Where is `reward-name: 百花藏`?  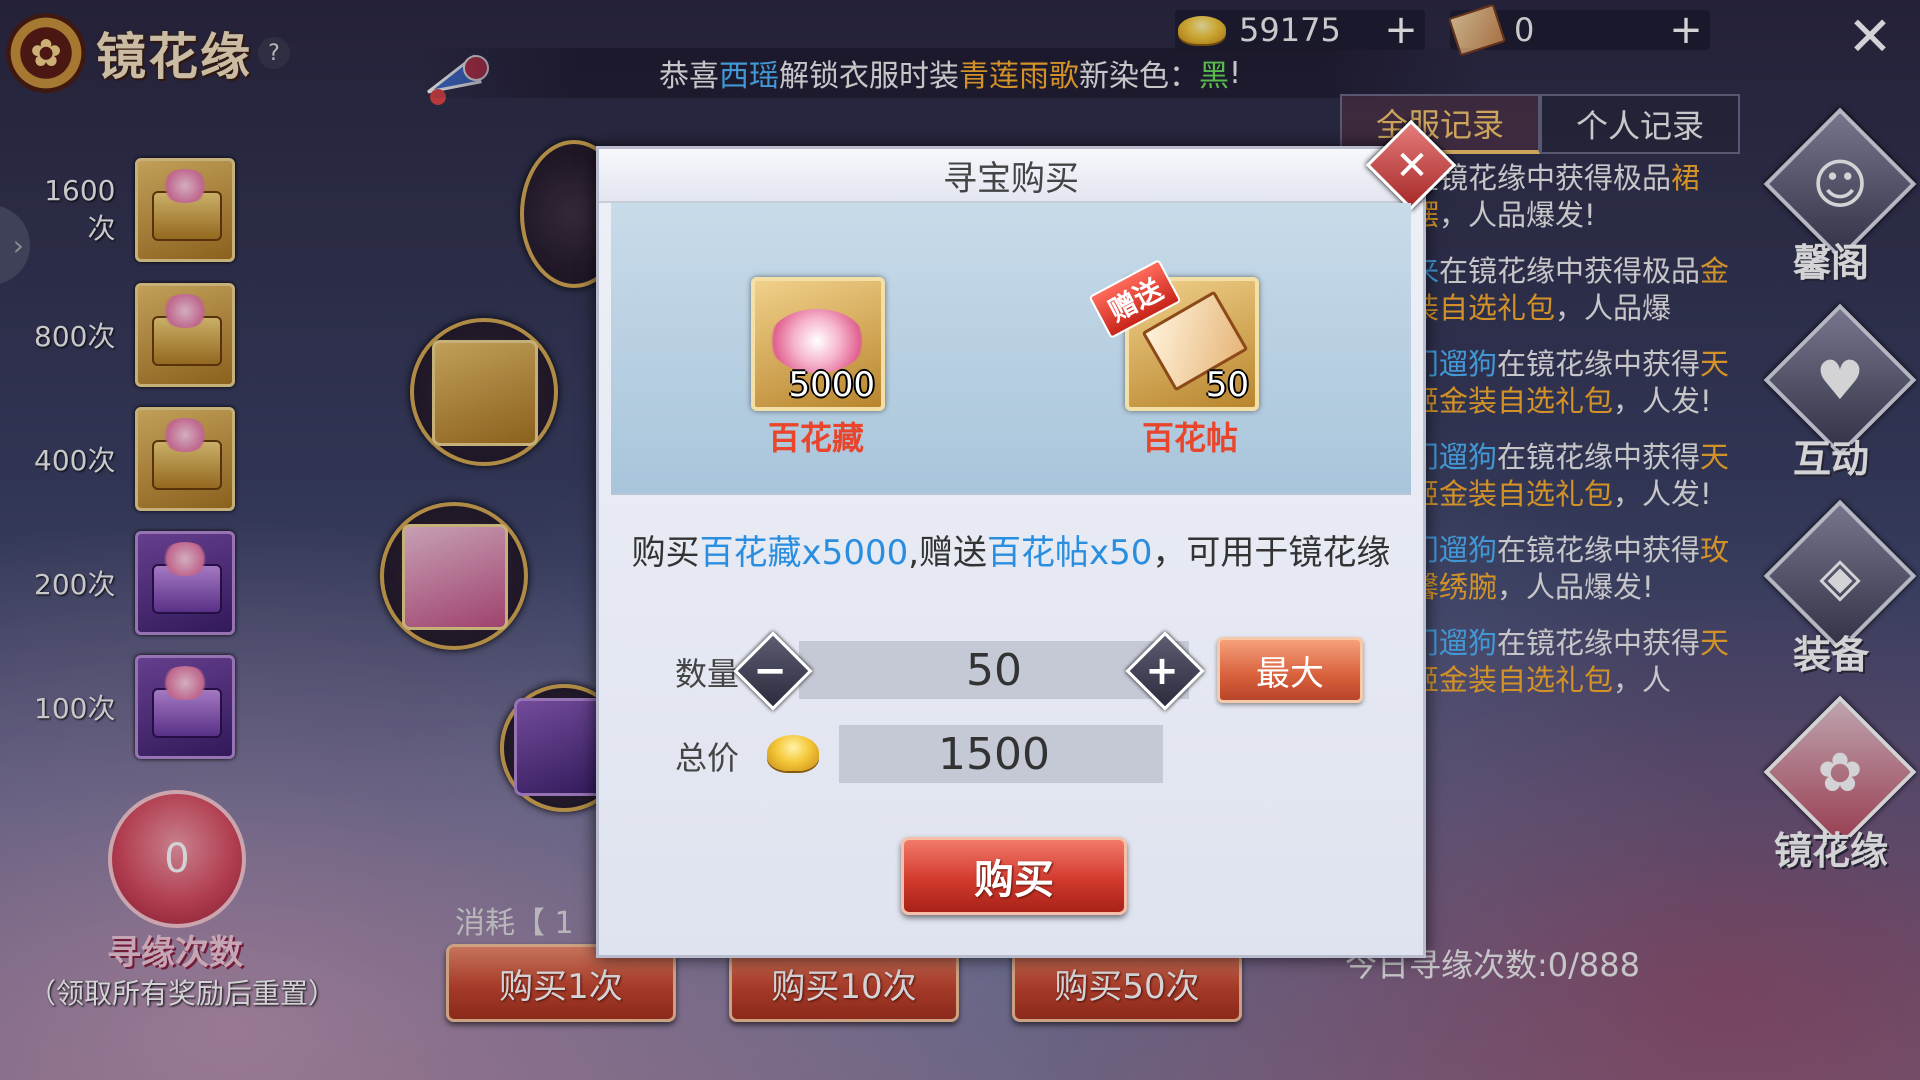 reward-name: 百花藏 is located at coordinates (815, 438).